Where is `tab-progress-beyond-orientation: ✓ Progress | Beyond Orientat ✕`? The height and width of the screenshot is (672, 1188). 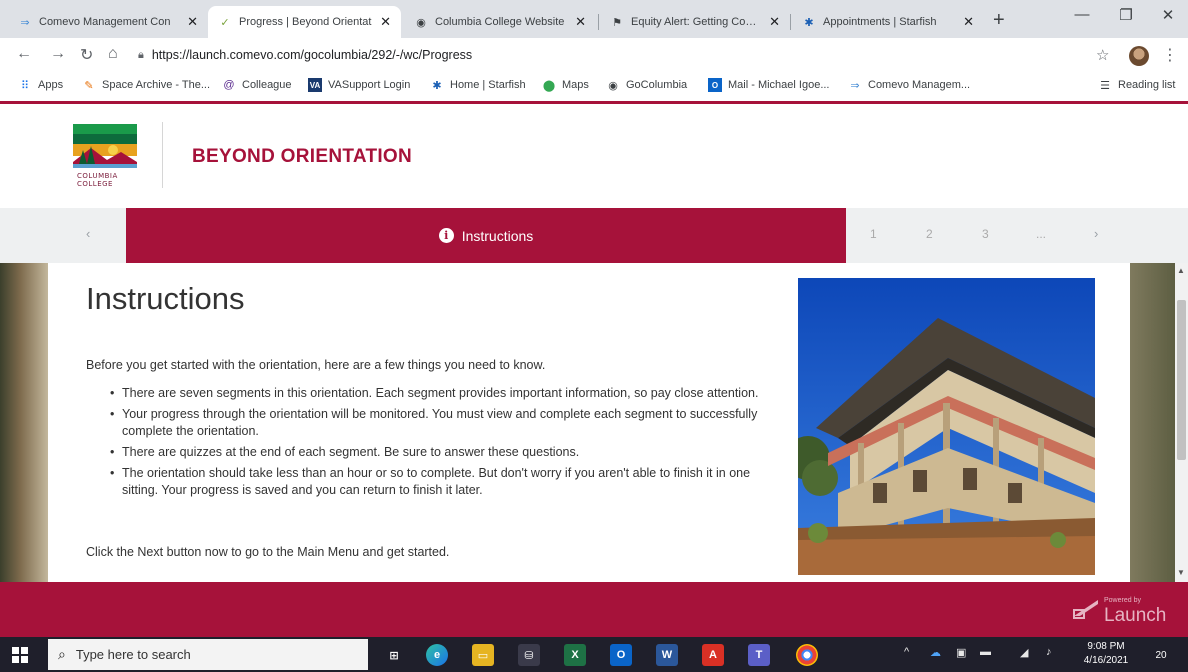
tab-progress-beyond-orientation: ✓ Progress | Beyond Orientat ✕ is located at coordinates (304, 22).